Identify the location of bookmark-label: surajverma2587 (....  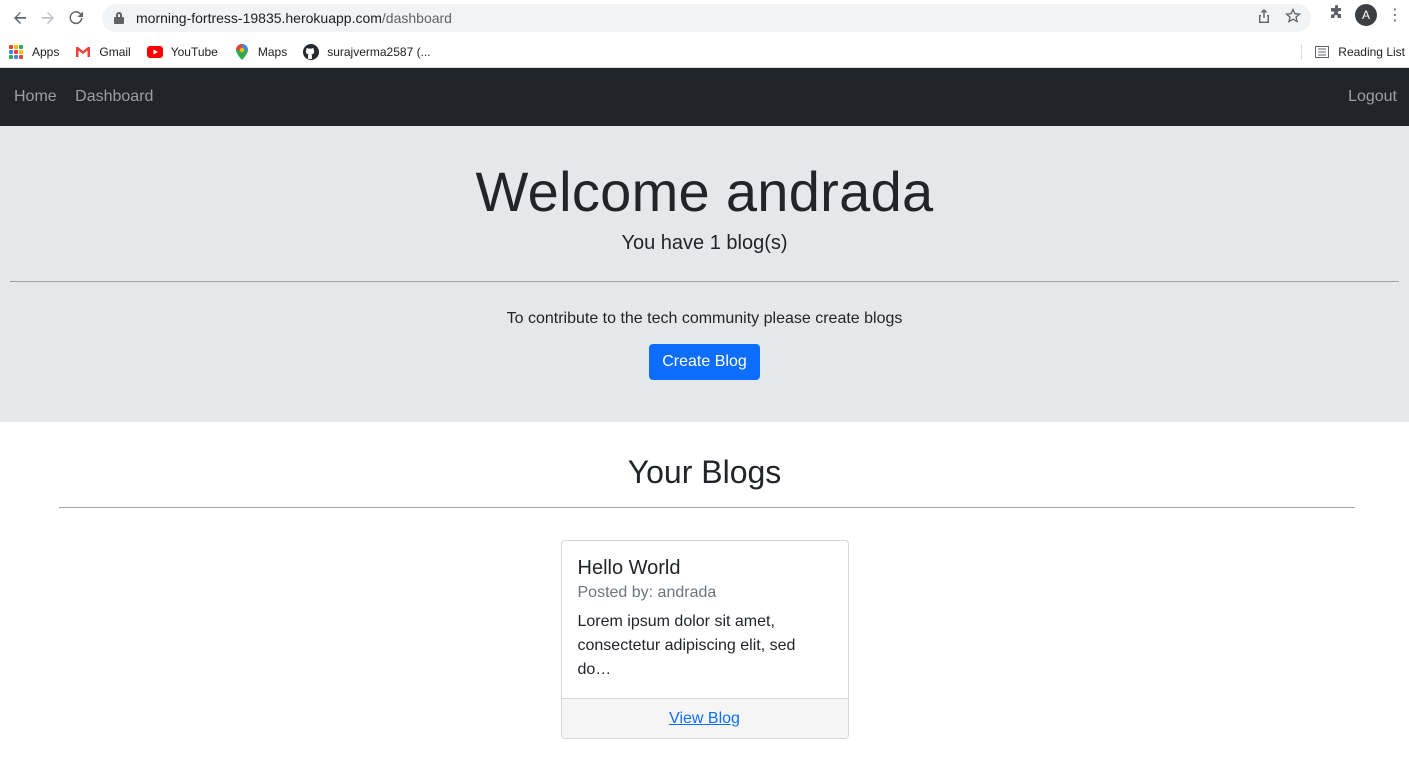
(379, 51).